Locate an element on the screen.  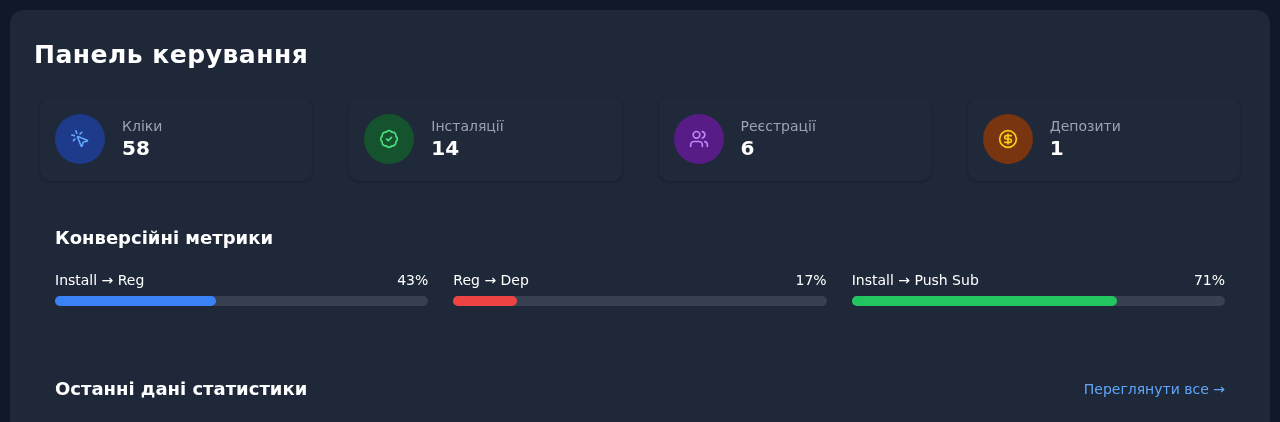
metric-reading: 43% is located at coordinates (413, 280).